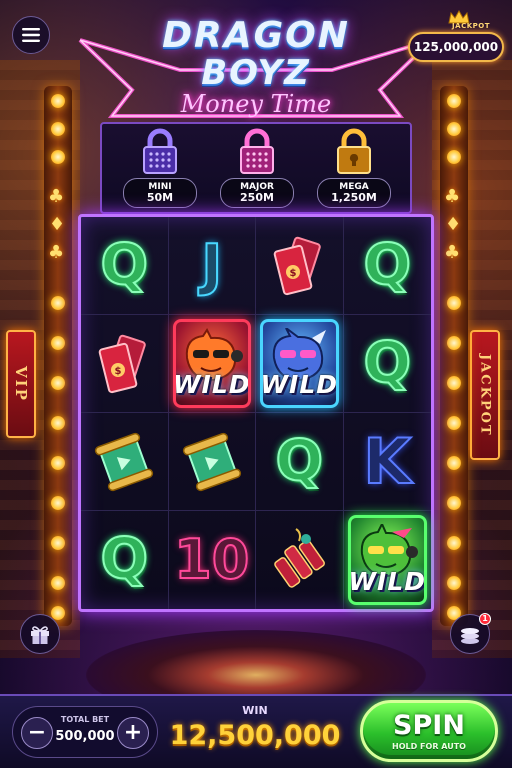  What do you see at coordinates (257, 197) in the screenshot?
I see `lock-major-amount: 250M` at bounding box center [257, 197].